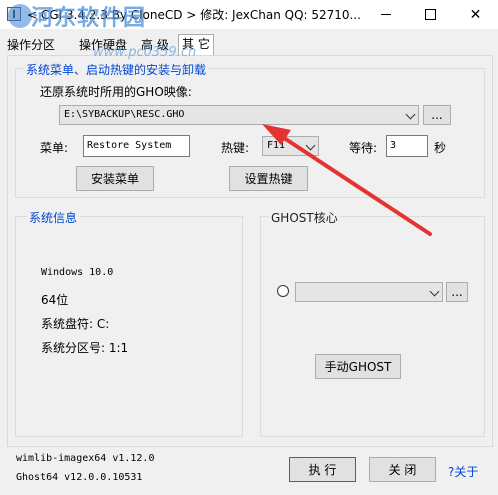  Describe the element at coordinates (145, 52) in the screenshot. I see `watermark-url: www.pc0359.cn` at that location.